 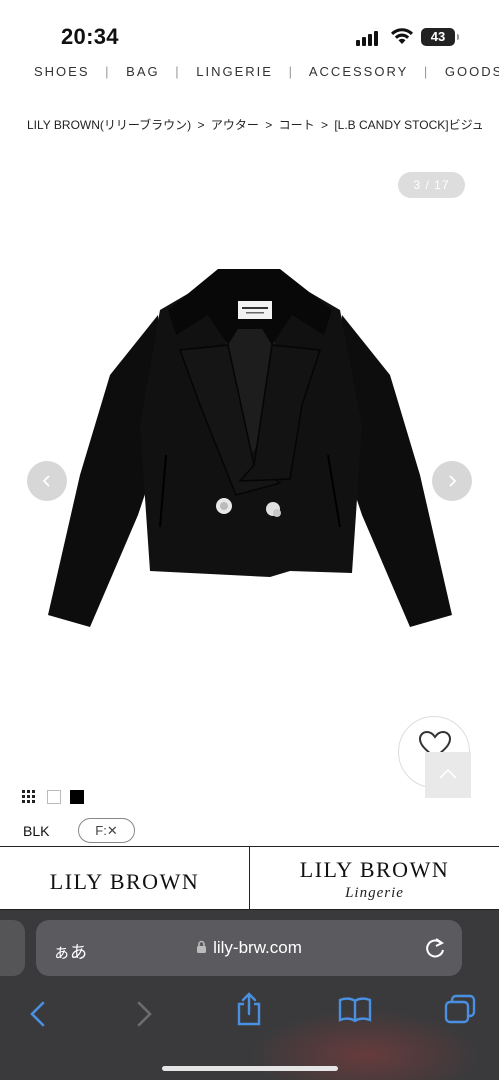 I want to click on address-bar: ぁあ lily-brw.com, so click(x=249, y=948).